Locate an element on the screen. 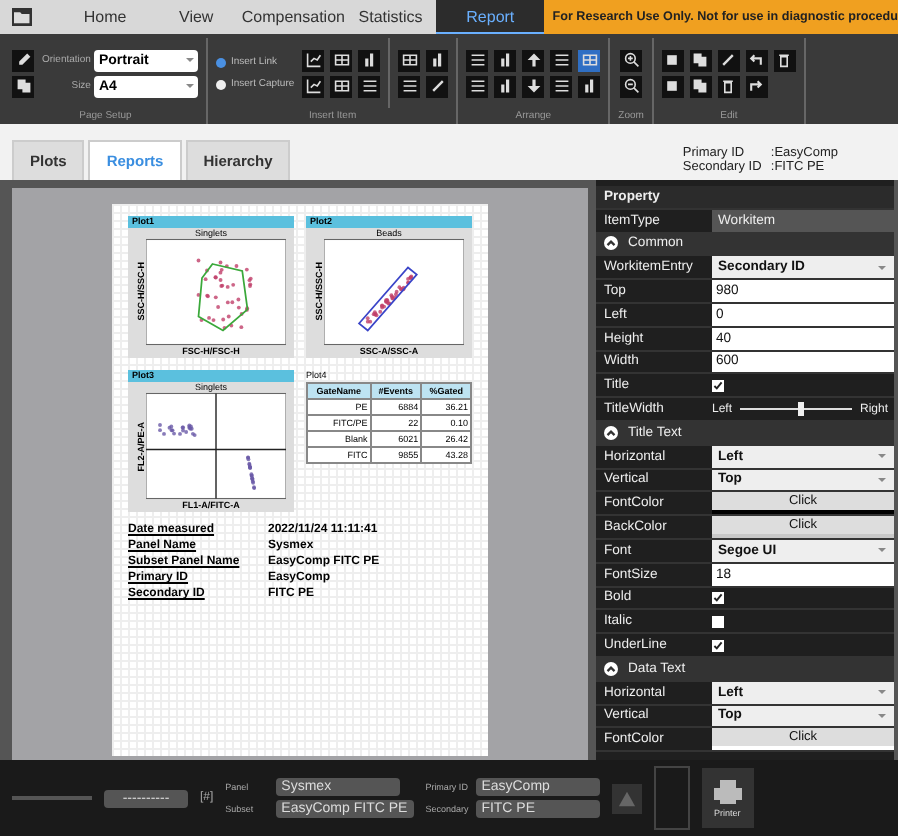 This screenshot has height=836, width=898. arrow-up-icon is located at coordinates (533, 60).